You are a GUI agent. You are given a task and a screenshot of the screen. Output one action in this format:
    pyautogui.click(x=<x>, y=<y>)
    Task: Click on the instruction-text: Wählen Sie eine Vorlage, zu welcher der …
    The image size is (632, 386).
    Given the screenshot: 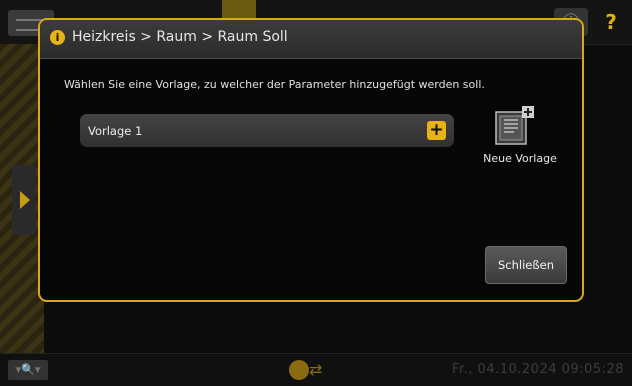 What is the action you would take?
    pyautogui.click(x=274, y=84)
    